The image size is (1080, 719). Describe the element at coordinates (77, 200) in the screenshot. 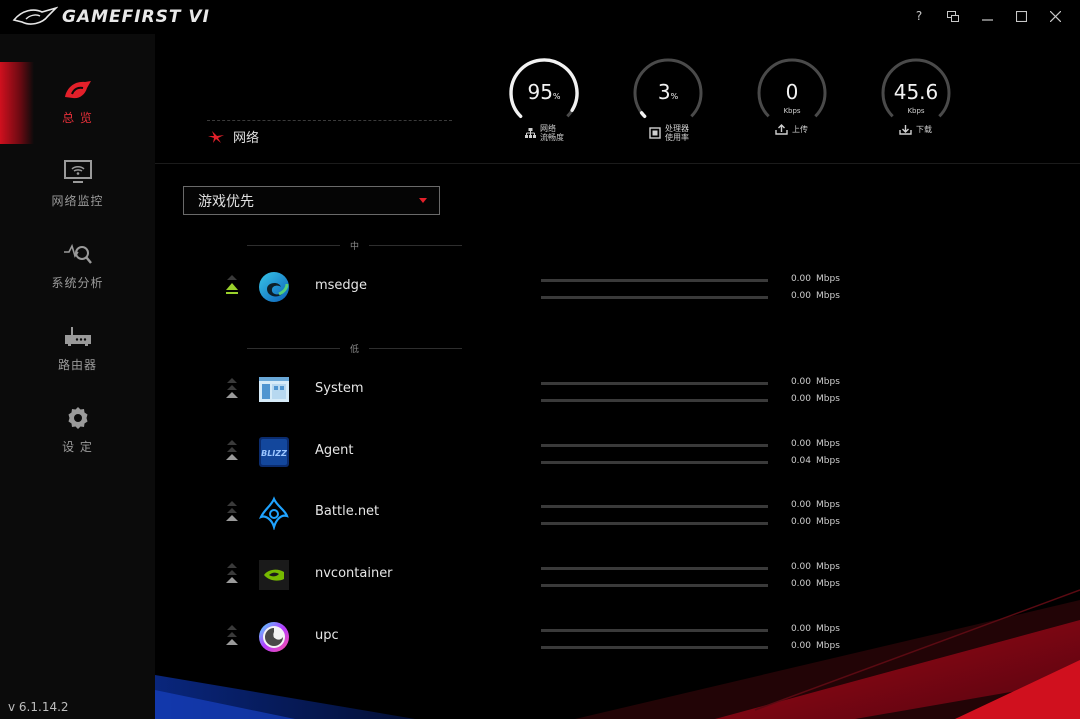

I see `sidebar-item-label: 网络监控` at that location.